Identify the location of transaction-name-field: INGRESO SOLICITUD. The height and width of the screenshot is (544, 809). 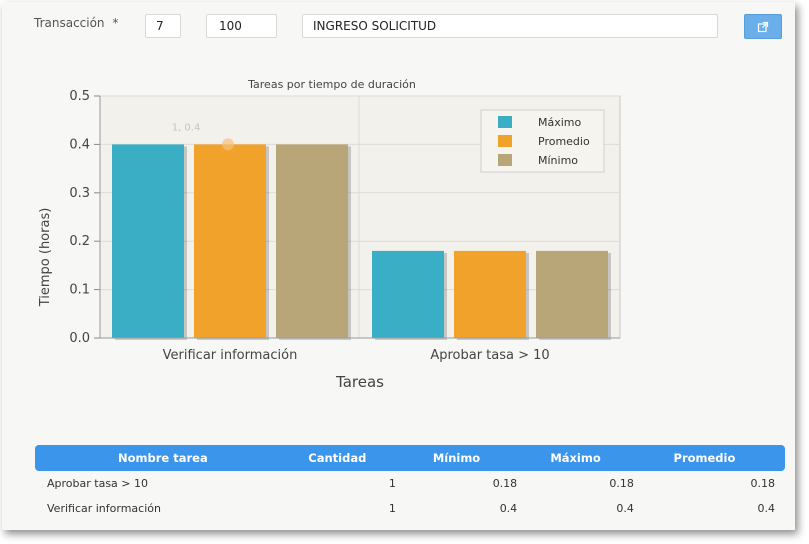
(510, 26).